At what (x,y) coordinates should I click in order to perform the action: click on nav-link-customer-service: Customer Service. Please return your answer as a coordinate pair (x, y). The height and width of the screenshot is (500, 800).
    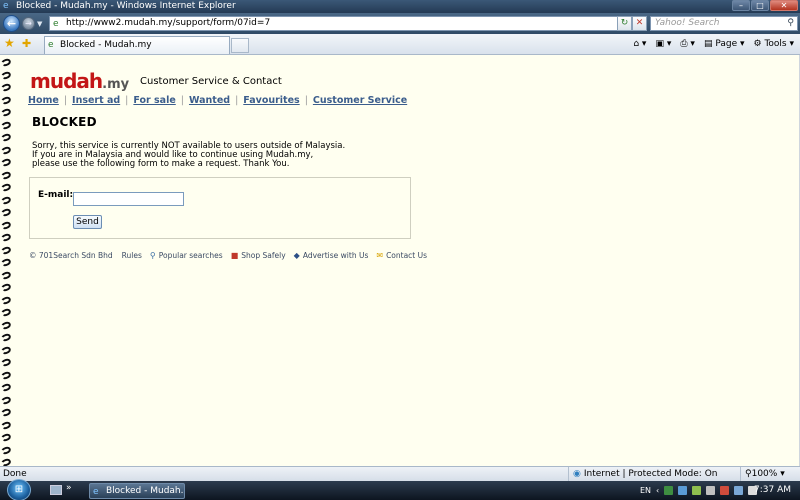
    Looking at the image, I should click on (360, 100).